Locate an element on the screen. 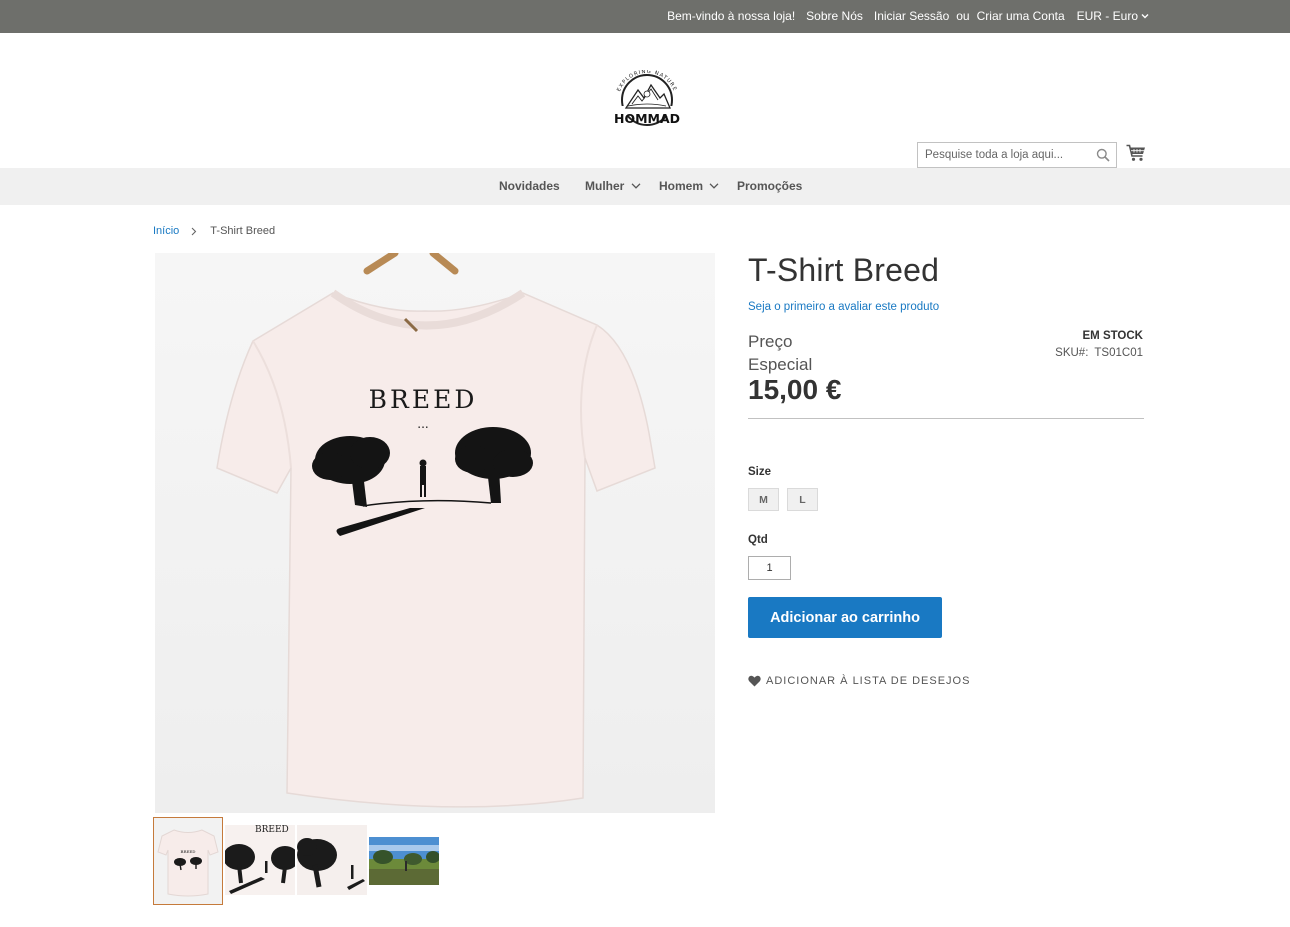 The width and height of the screenshot is (1290, 927). about-link: Sobre Nós is located at coordinates (834, 16).